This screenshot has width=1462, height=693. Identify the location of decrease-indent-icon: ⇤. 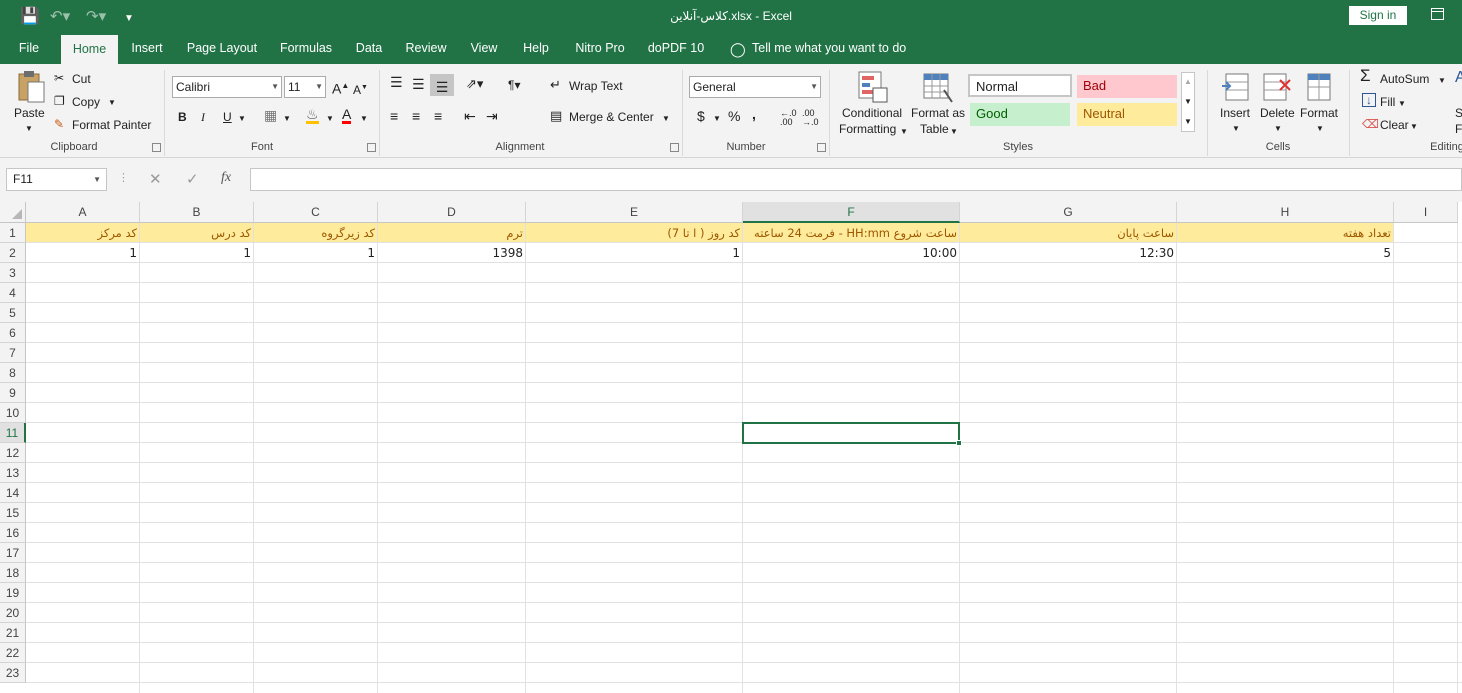
(470, 116).